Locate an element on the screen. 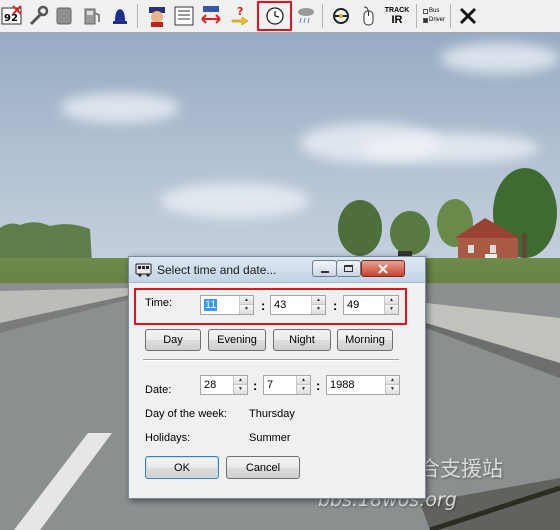 The height and width of the screenshot is (530, 560). maximize-button is located at coordinates (348, 268).